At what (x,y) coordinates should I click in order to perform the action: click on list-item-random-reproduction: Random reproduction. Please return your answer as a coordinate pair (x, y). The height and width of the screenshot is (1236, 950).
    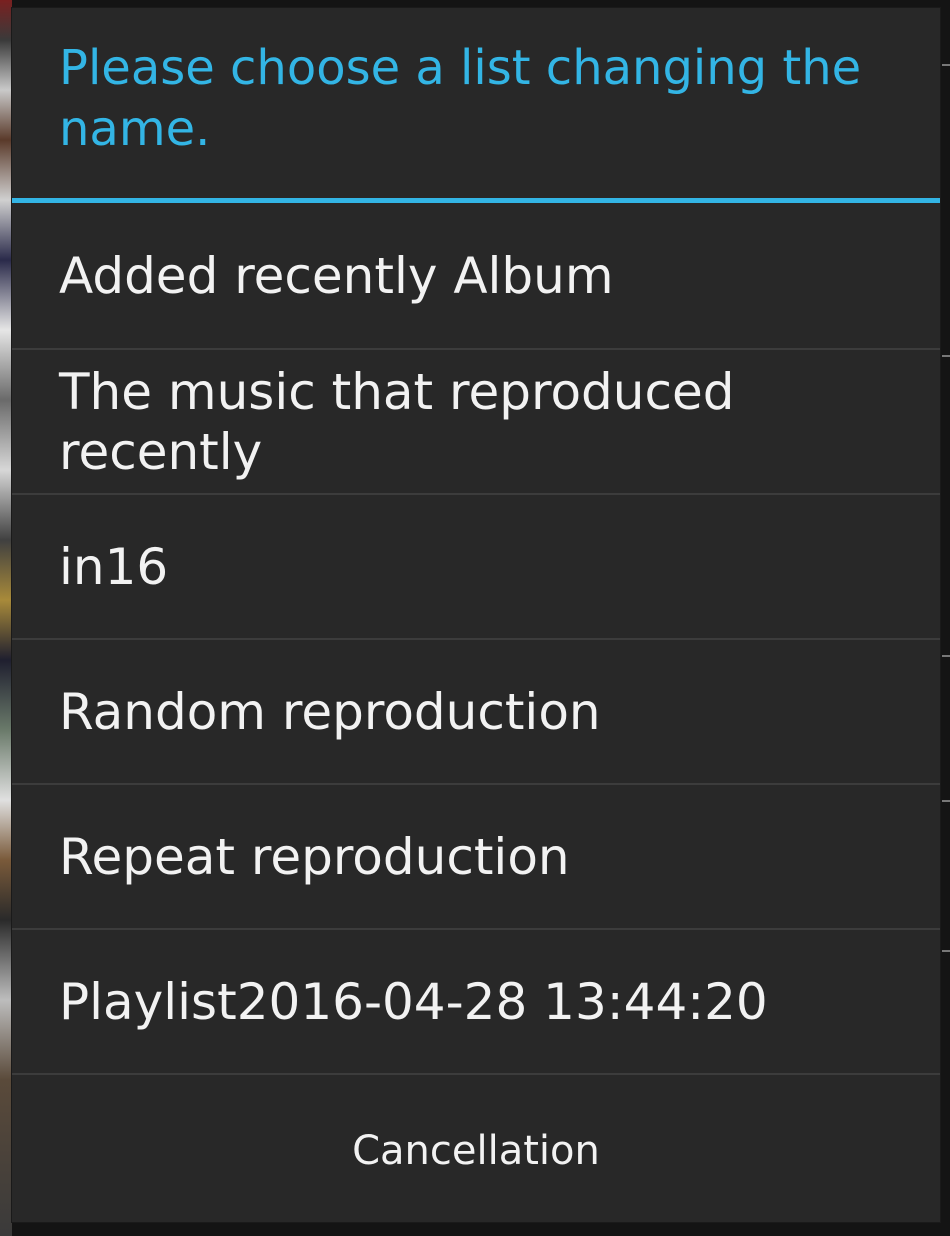
    Looking at the image, I should click on (476, 712).